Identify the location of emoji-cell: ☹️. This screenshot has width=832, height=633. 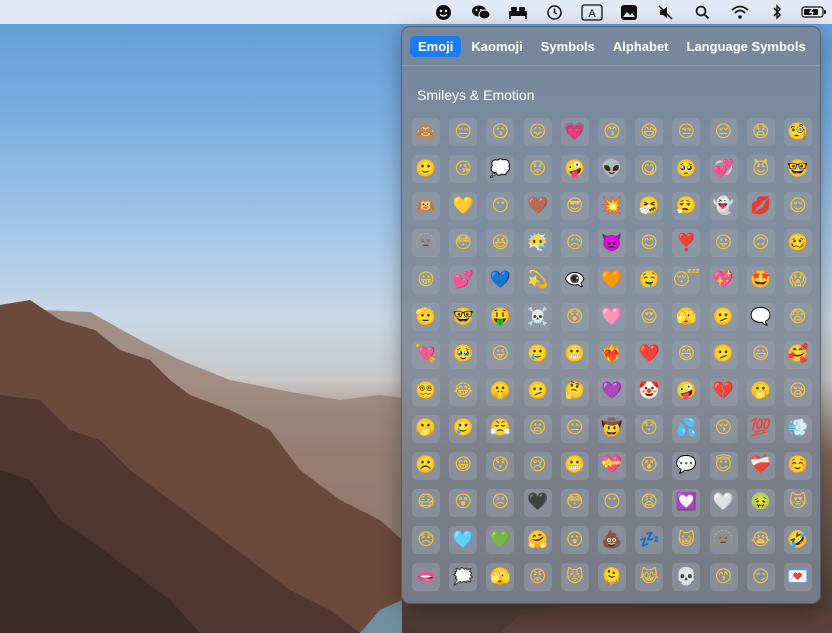
(426, 465).